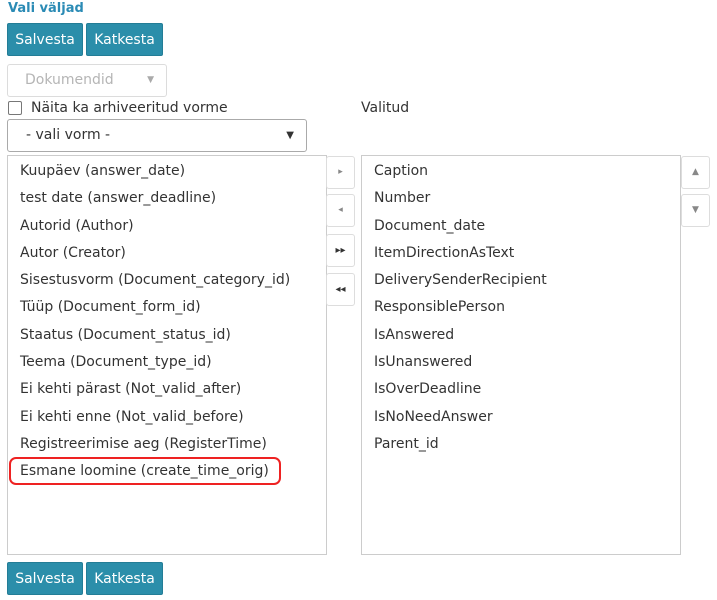 The width and height of the screenshot is (717, 600). I want to click on show-archived-checkbox, so click(15, 108).